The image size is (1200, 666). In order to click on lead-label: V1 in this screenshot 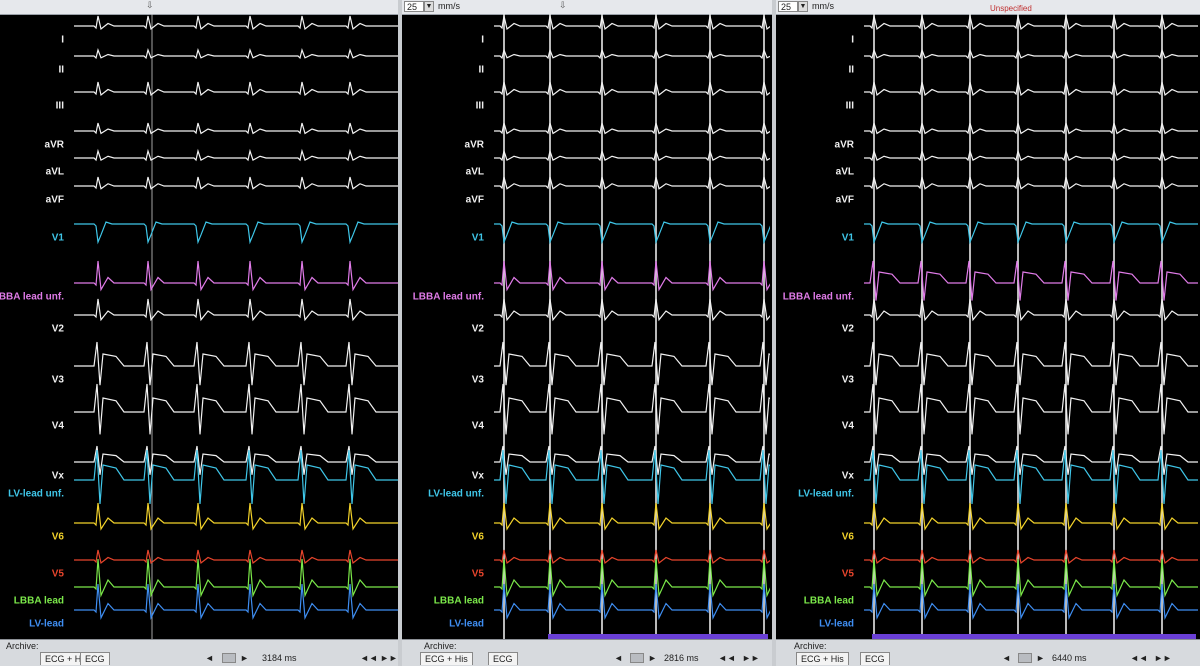, I will do `click(477, 238)`.